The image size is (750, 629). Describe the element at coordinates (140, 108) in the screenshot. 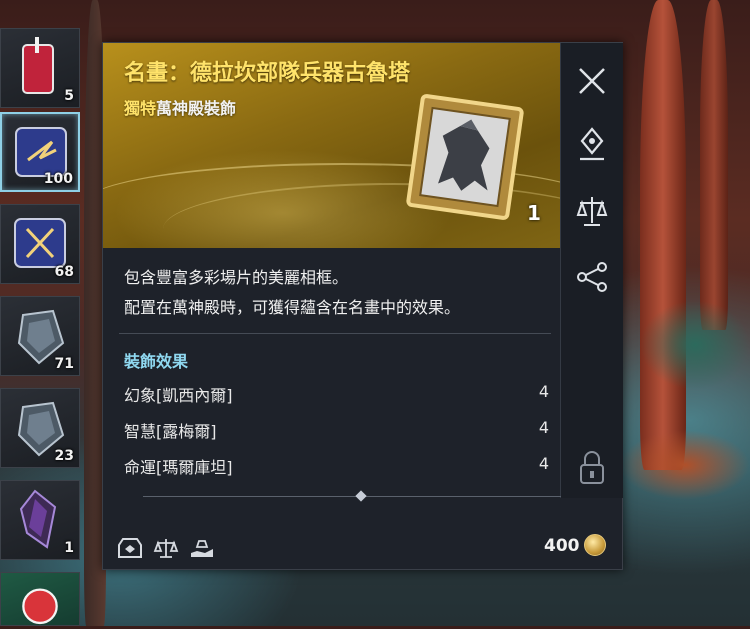

I see `item-rarity: 獨特` at that location.